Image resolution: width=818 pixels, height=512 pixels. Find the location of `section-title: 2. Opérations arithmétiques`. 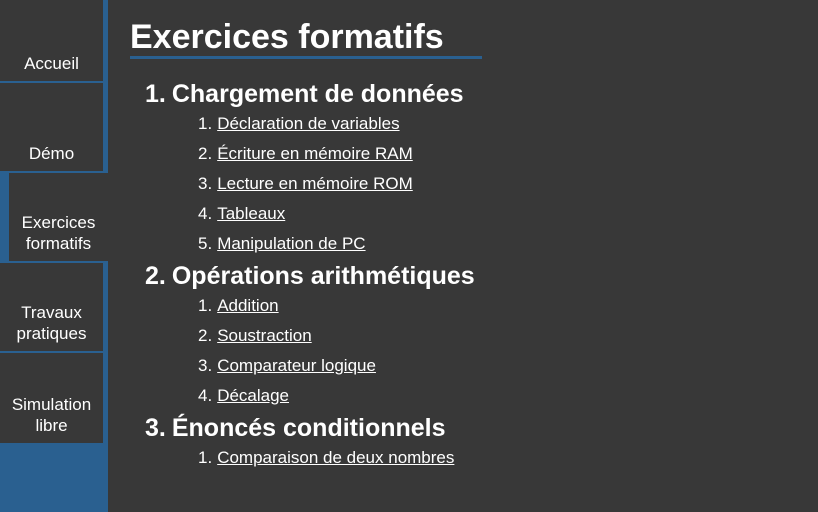

section-title: 2. Opérations arithmétiques is located at coordinates (470, 276).